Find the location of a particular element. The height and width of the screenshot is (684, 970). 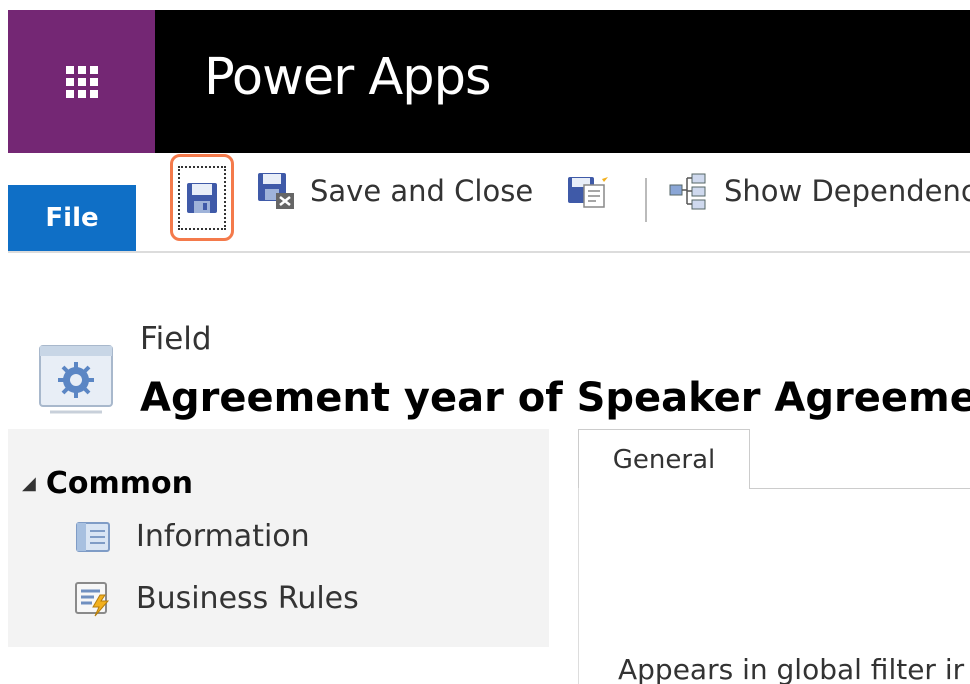

save-and-close-label: Save and Close is located at coordinates (422, 191).